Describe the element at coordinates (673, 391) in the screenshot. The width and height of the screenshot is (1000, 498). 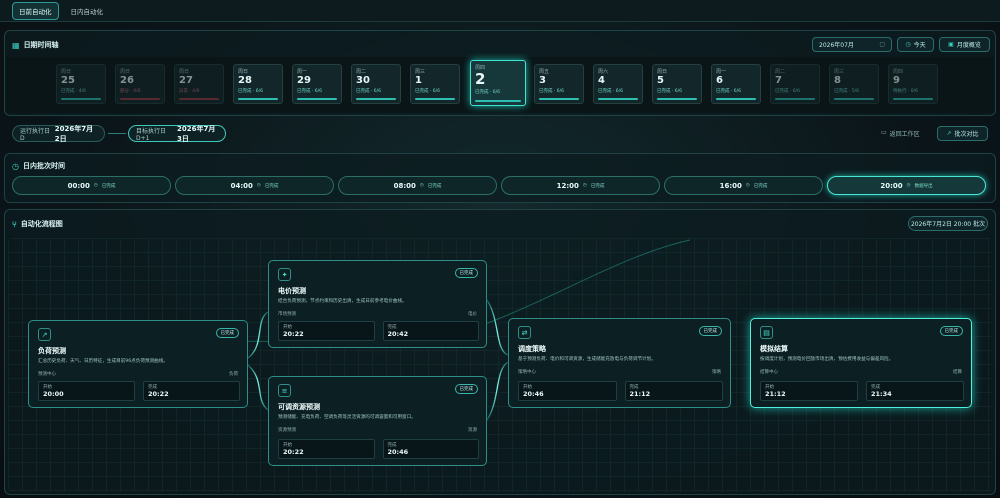
I see `end-time-box: 完成 21:12` at that location.